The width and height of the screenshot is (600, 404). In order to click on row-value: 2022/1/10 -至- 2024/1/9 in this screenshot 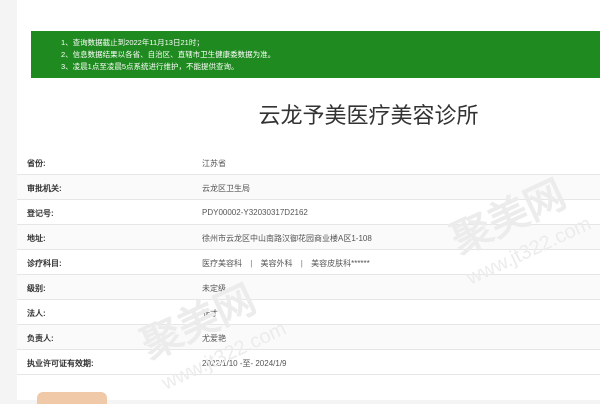, I will do `click(244, 363)`.